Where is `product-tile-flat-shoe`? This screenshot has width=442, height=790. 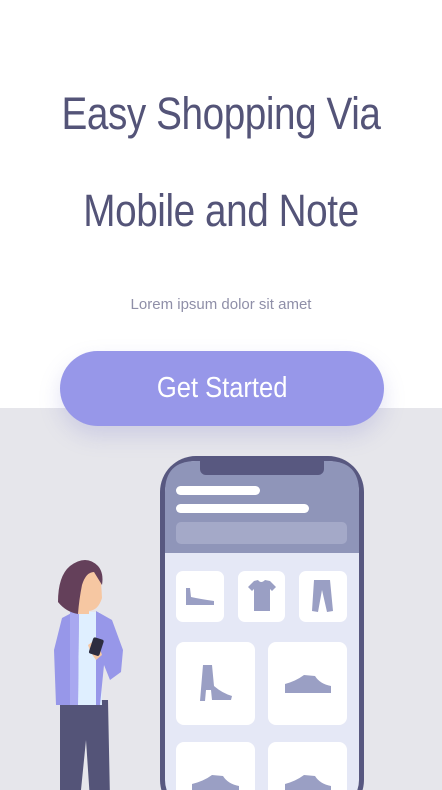
product-tile-flat-shoe is located at coordinates (200, 596).